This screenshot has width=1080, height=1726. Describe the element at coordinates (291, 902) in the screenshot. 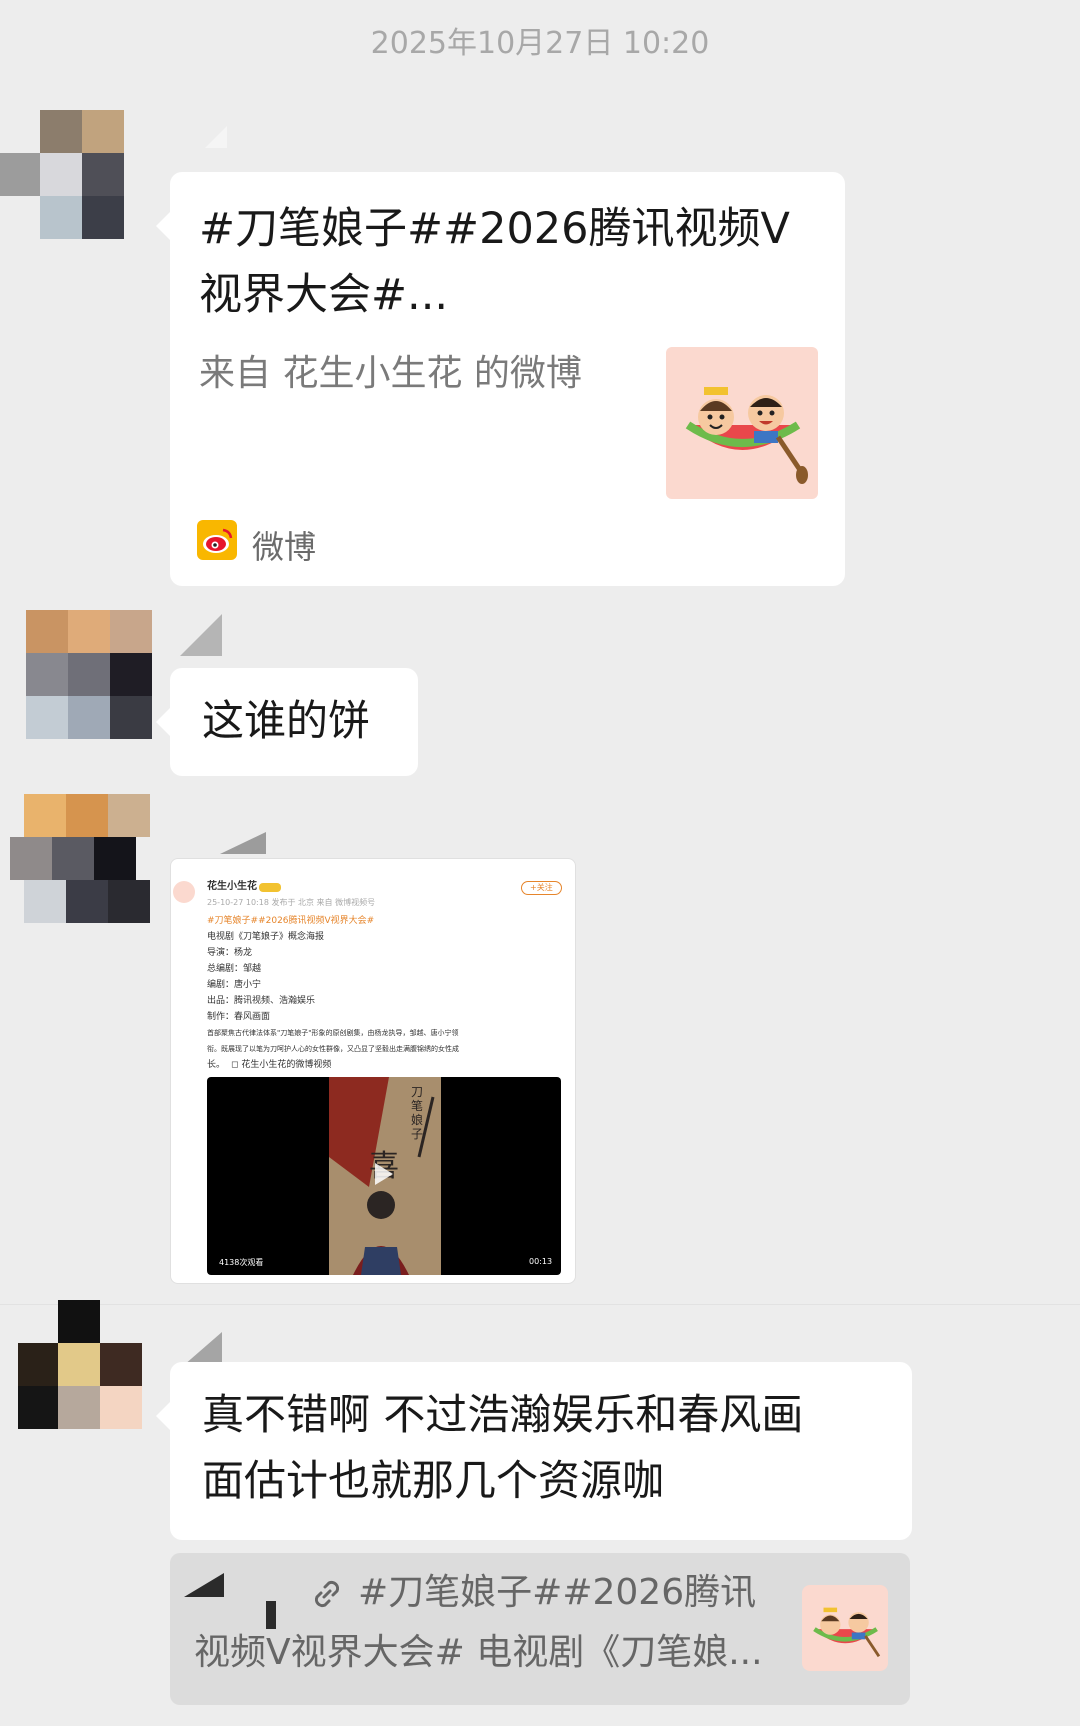

I see `post-meta: 25-10-27 10:18 发布于 北京 来自 微博视频号` at that location.